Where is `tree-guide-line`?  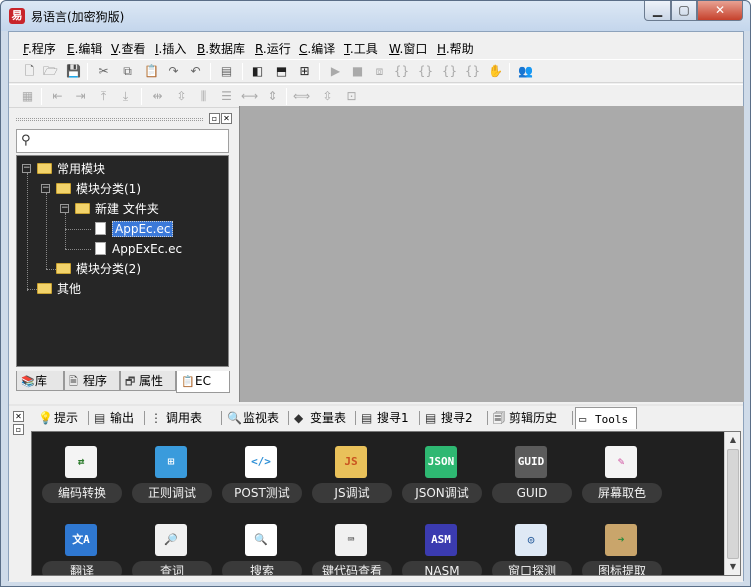
tree-guide-line is located at coordinates (51, 269).